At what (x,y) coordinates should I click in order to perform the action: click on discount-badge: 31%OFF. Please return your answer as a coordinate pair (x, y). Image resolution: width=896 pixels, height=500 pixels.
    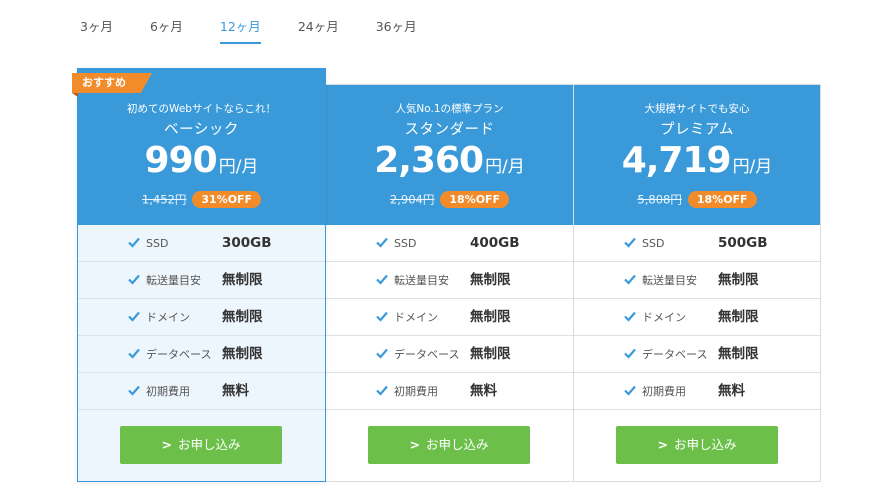
    Looking at the image, I should click on (227, 199).